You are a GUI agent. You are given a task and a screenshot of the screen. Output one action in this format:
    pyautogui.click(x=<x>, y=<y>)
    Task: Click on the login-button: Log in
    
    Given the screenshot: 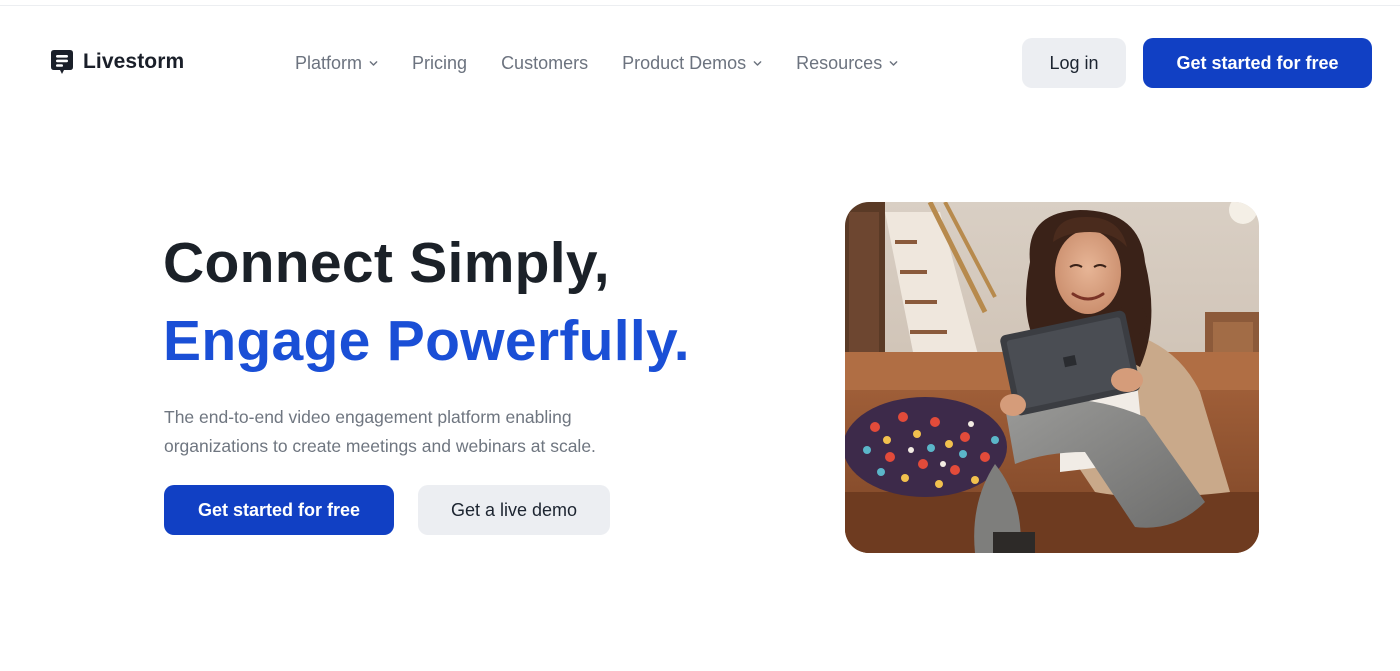 What is the action you would take?
    pyautogui.click(x=1074, y=63)
    